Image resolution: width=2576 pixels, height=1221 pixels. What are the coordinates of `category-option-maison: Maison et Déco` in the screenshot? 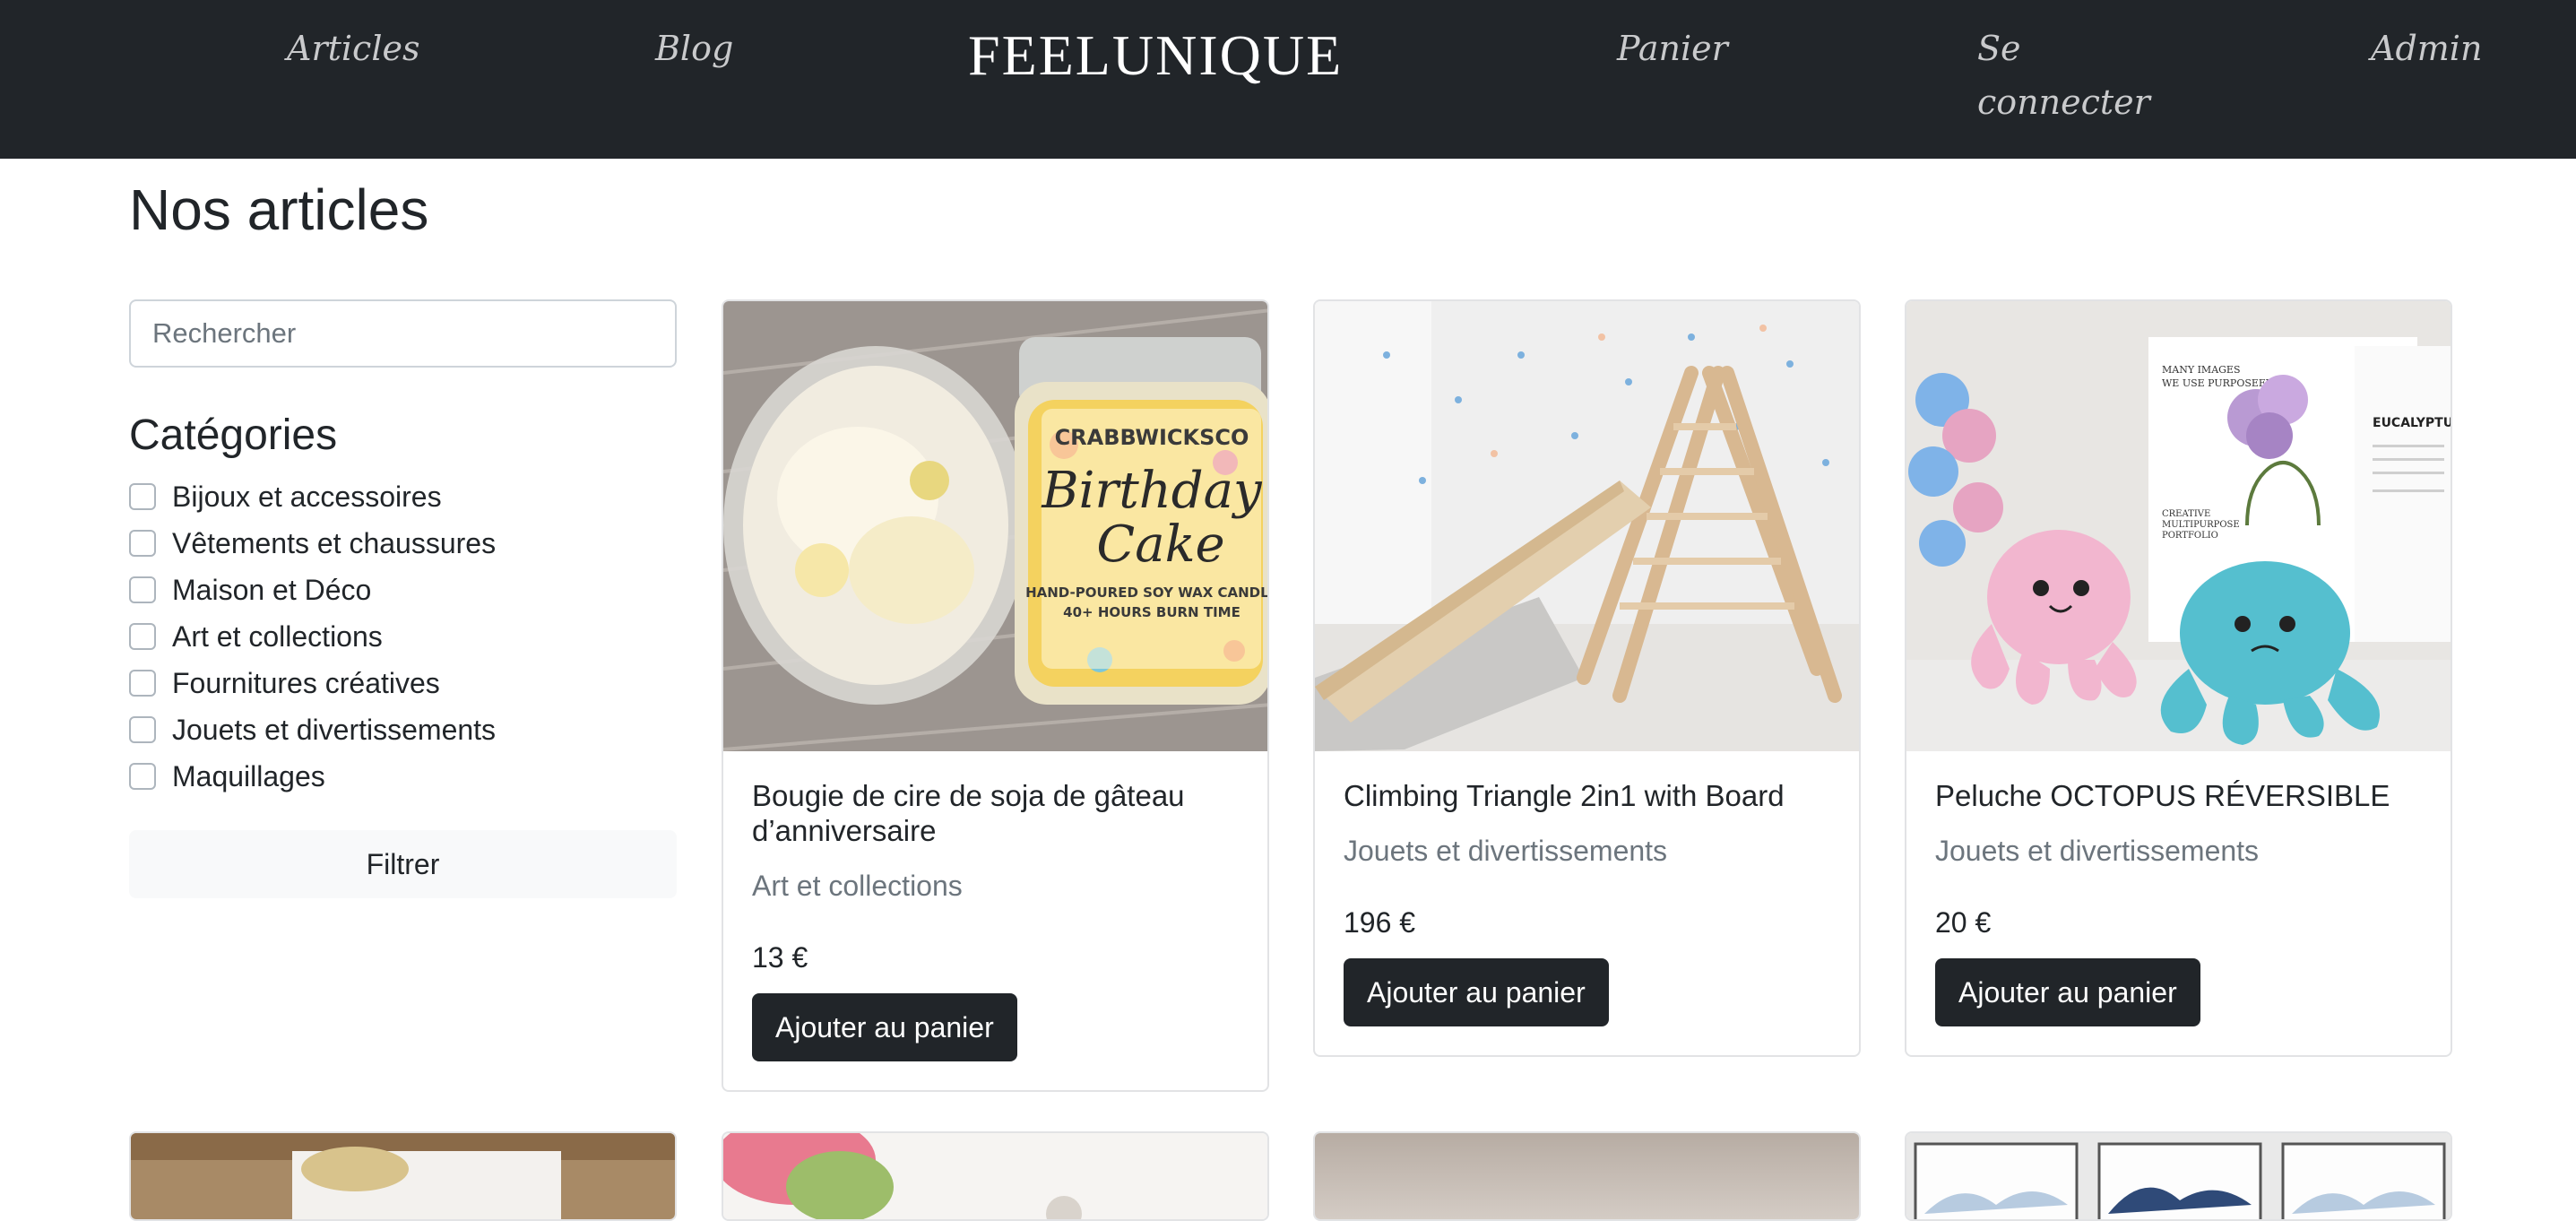 It's located at (312, 590).